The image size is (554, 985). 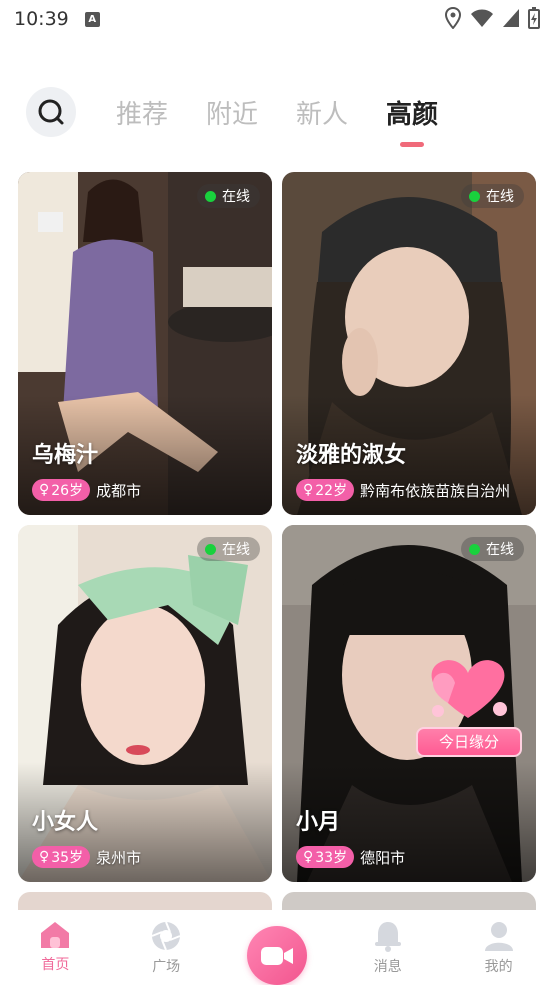 What do you see at coordinates (469, 742) in the screenshot?
I see `fate-badge: 今日缘分` at bounding box center [469, 742].